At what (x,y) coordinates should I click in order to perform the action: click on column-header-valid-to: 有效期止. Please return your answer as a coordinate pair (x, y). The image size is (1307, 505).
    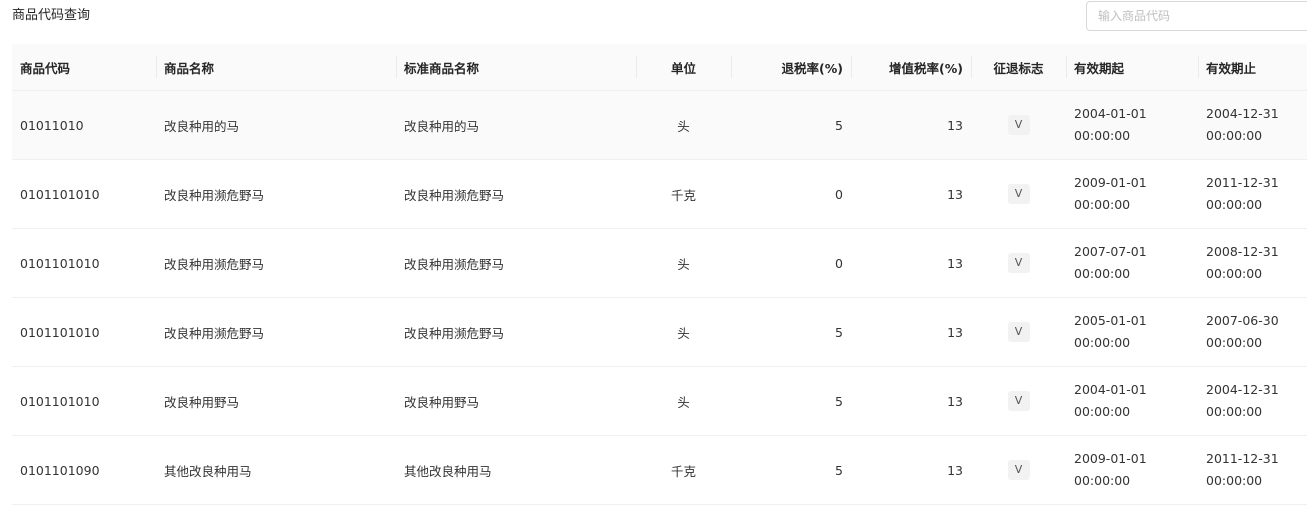
    Looking at the image, I should click on (1252, 67).